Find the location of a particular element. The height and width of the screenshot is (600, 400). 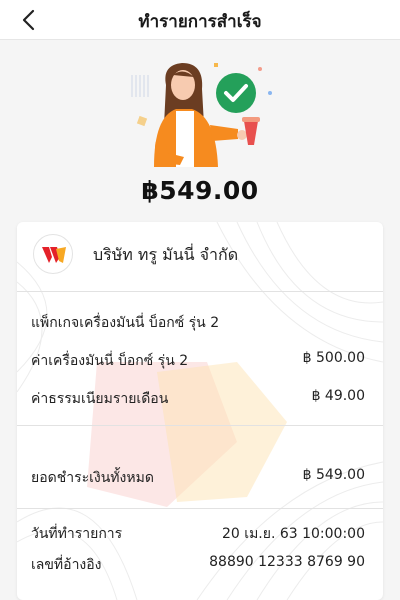

line-item-row: ค่าเครื่องมันนี่ บ็อกซ์ รุ่น 2 ฿ 500.00 is located at coordinates (200, 361).